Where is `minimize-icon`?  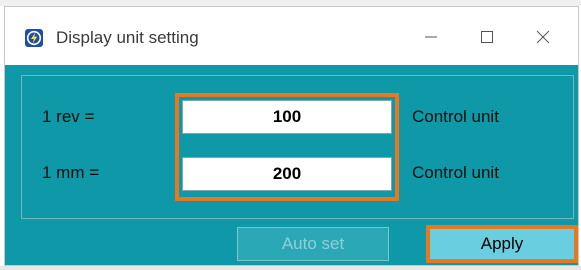
minimize-icon is located at coordinates (431, 37).